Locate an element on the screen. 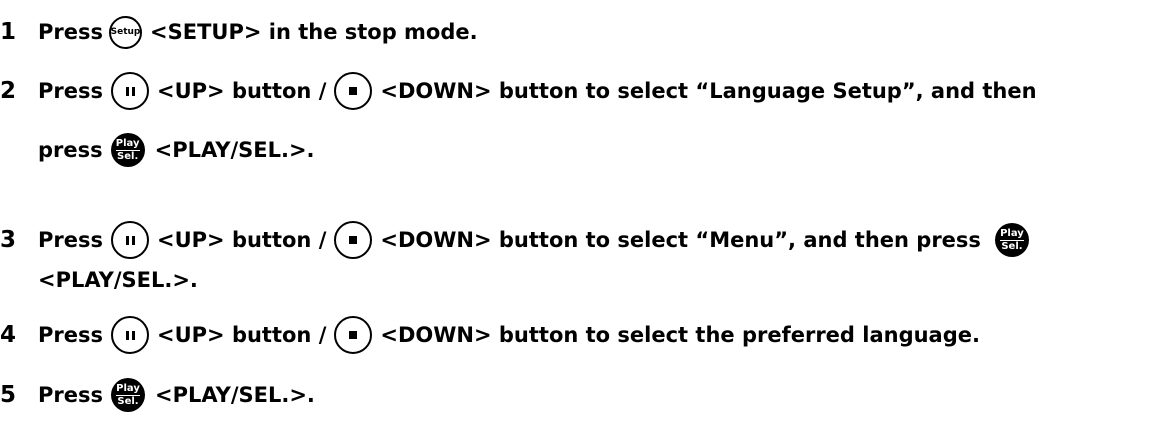  step-number: 4 is located at coordinates (8, 334).